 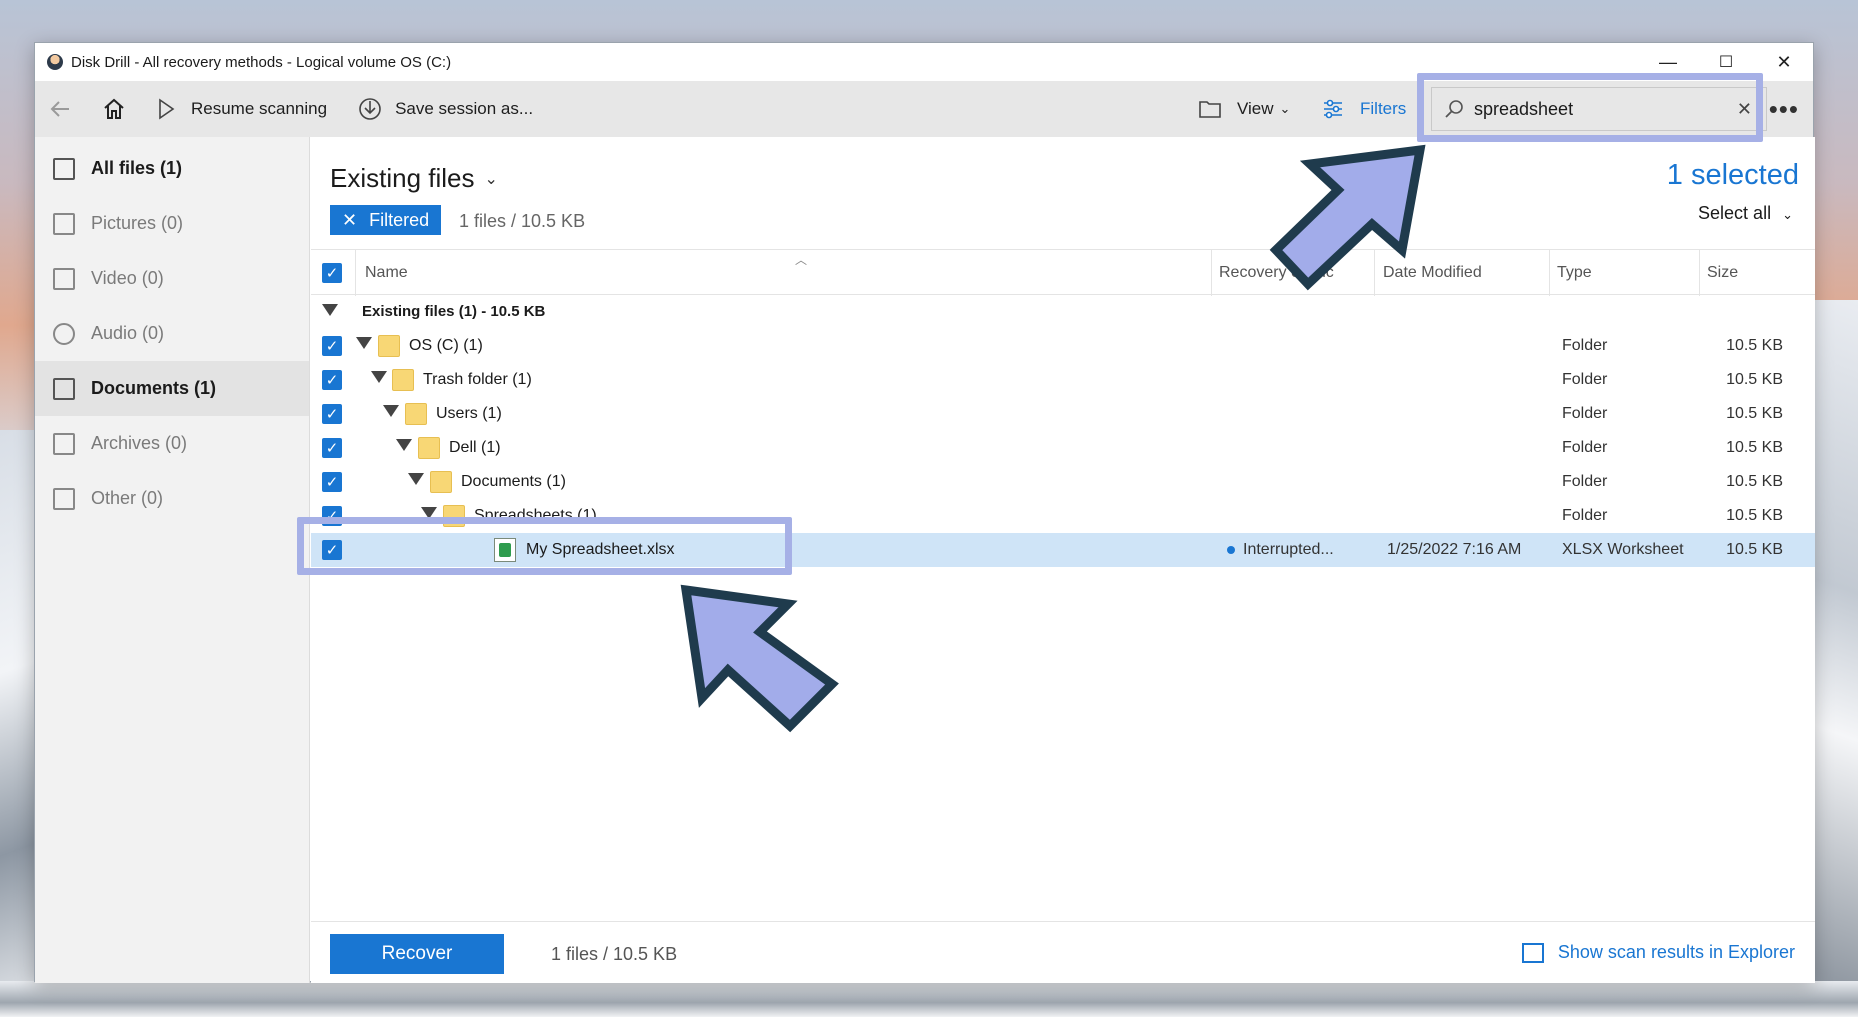 I want to click on selection-summary: 1 files / 10.5 KB, so click(x=614, y=954).